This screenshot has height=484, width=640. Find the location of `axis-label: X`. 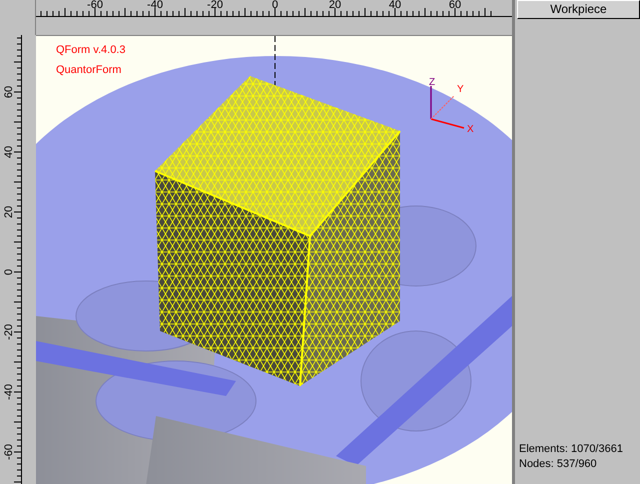

axis-label: X is located at coordinates (470, 129).